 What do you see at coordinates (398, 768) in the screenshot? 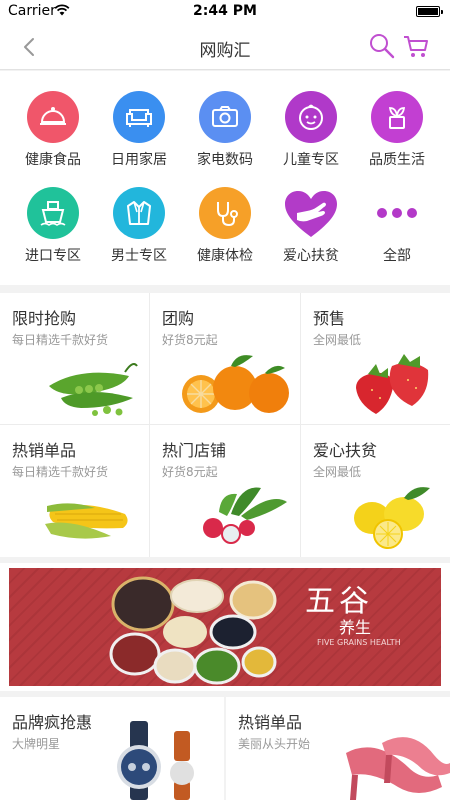
I see `heels-image` at bounding box center [398, 768].